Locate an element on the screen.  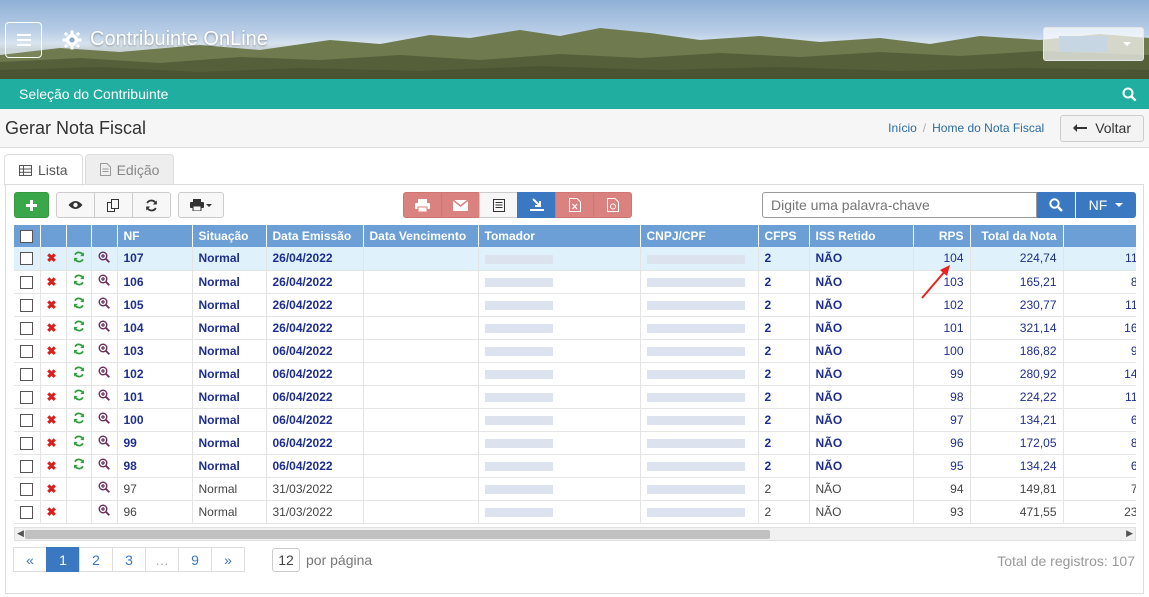
table-row: ✖ 102Normal06/04/2022 2NÃO99280,9214,0 is located at coordinates (575, 374).